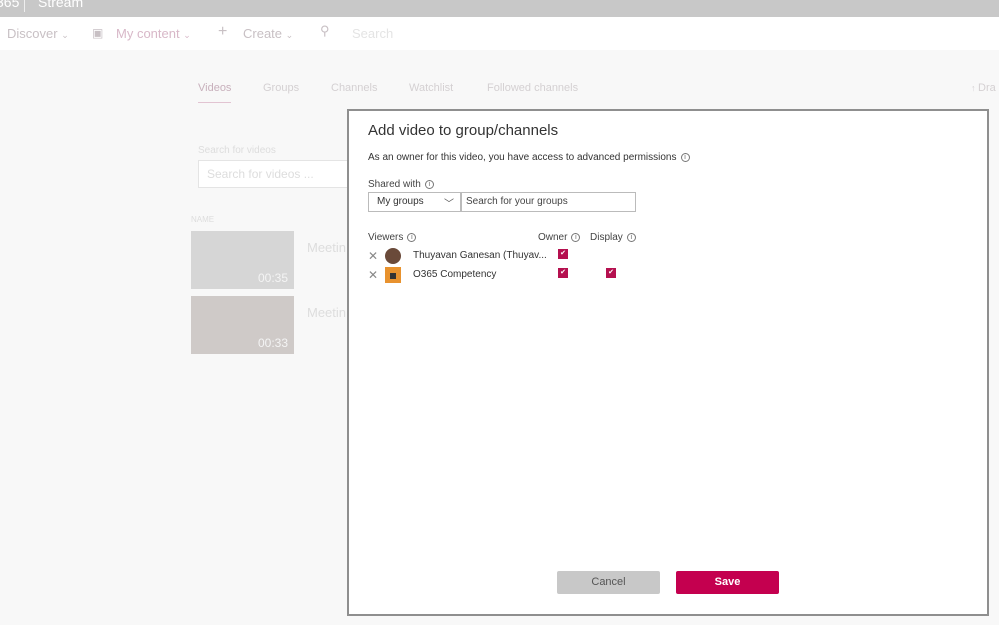 This screenshot has width=999, height=625. Describe the element at coordinates (325, 30) in the screenshot. I see `search-icon: ⚲` at that location.